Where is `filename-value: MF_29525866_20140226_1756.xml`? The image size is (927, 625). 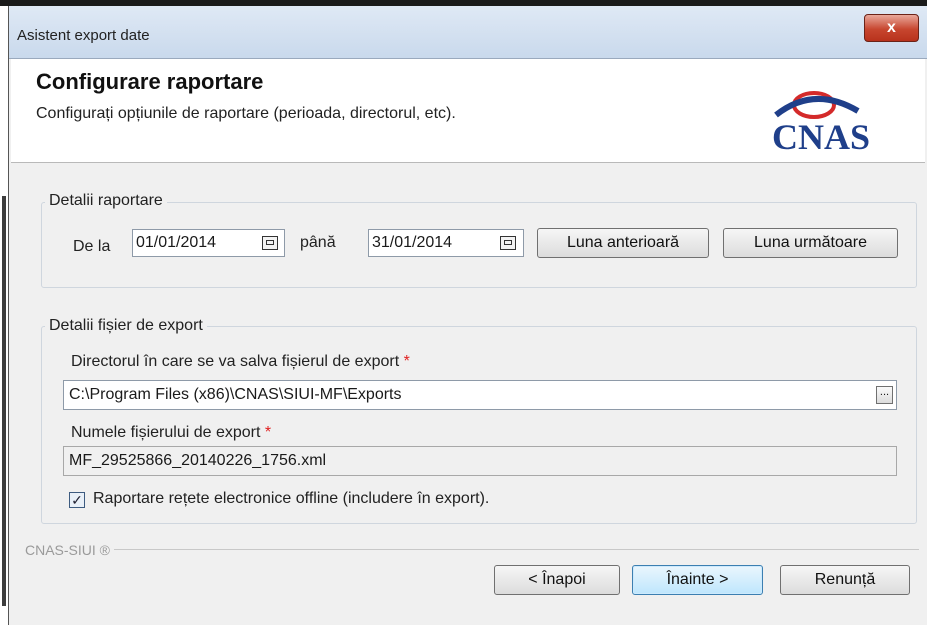 filename-value: MF_29525866_20140226_1756.xml is located at coordinates (198, 460).